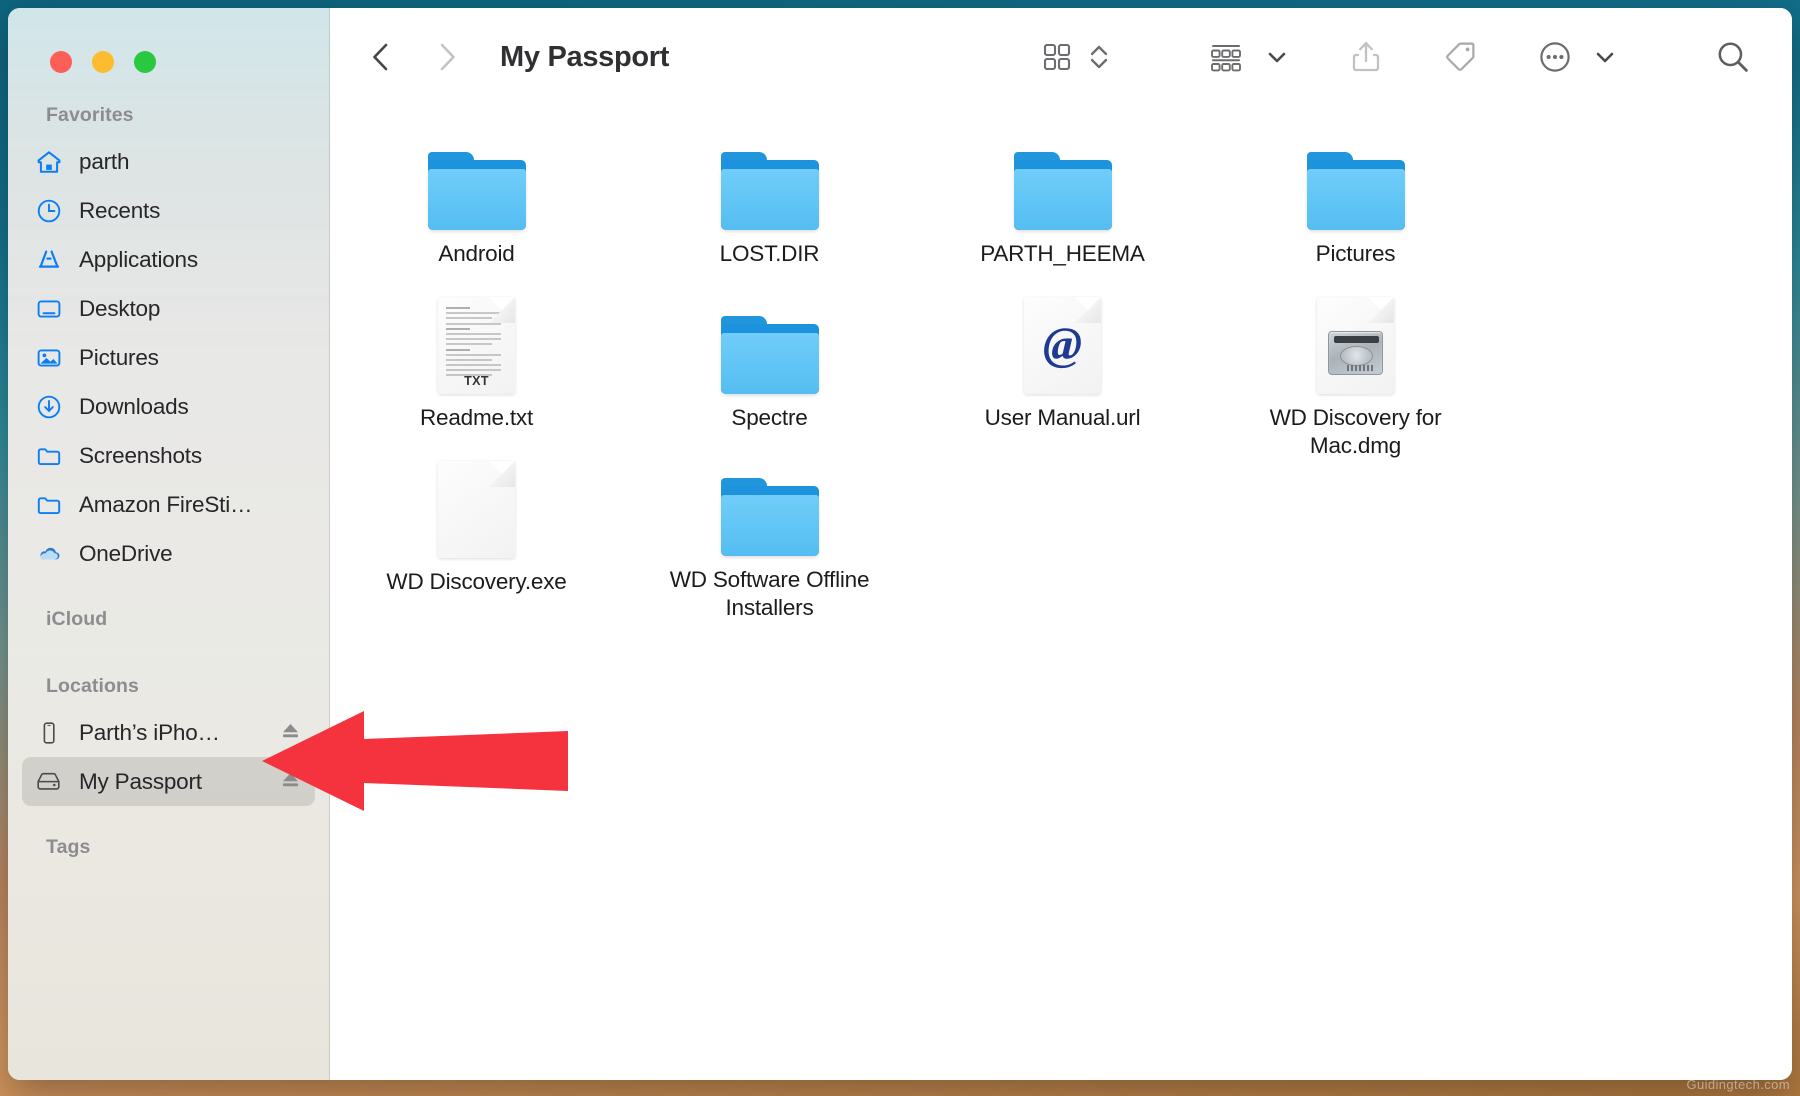 This screenshot has width=1800, height=1096. What do you see at coordinates (48, 406) in the screenshot?
I see `downloads-icon` at bounding box center [48, 406].